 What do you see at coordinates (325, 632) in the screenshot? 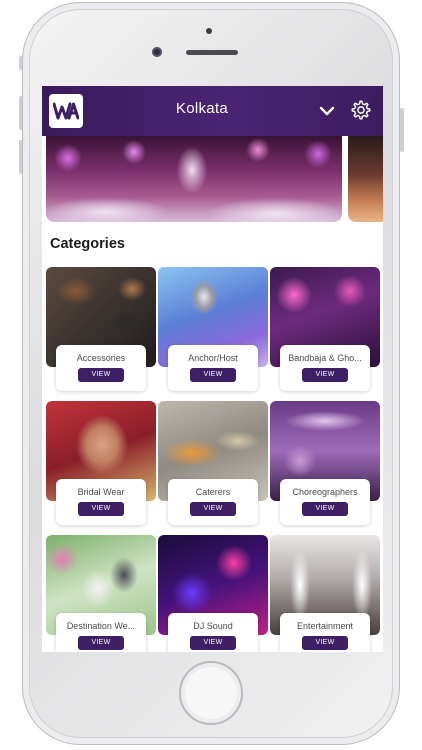
I see `category-info: Entertainment VIEW` at bounding box center [325, 632].